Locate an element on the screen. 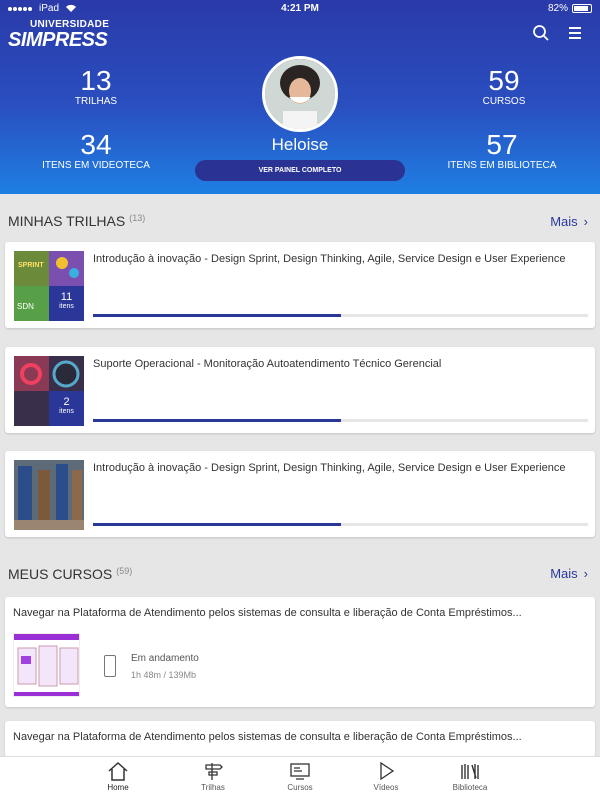 Image resolution: width=600 pixels, height=800 pixels. tab-trilhas: Trilhas is located at coordinates (213, 776).